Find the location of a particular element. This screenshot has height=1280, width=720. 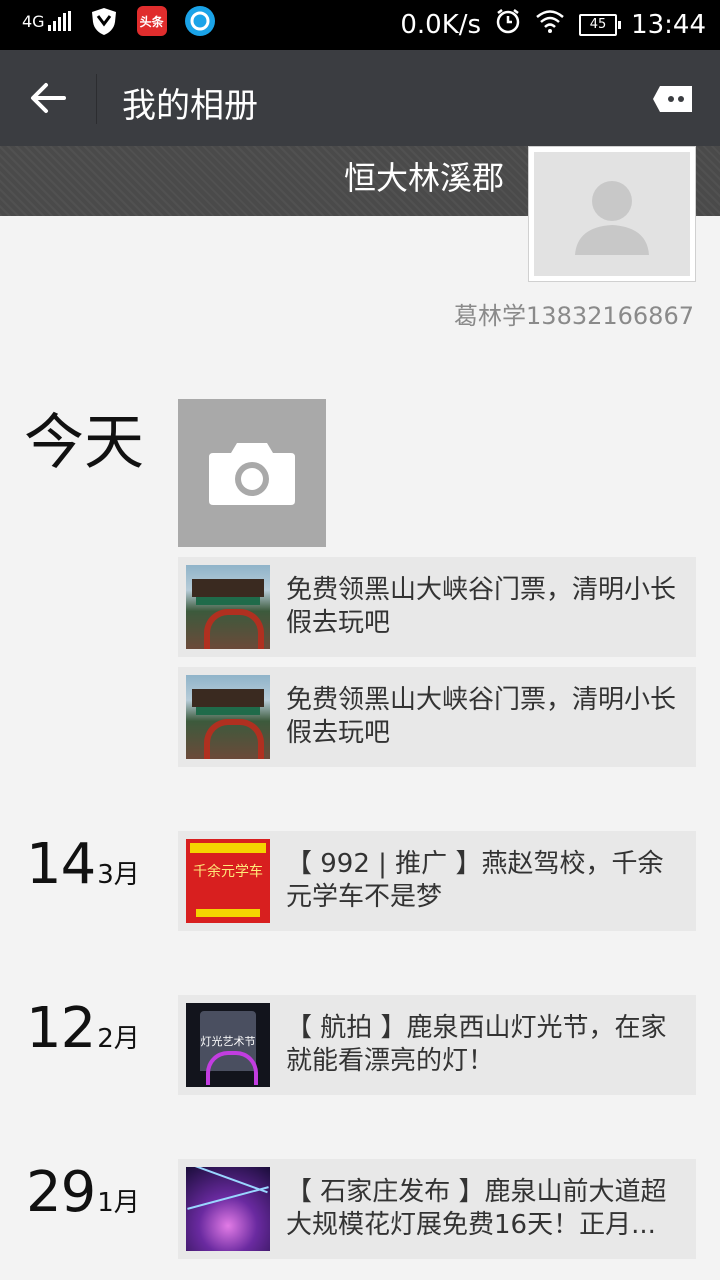

message-more-icon is located at coordinates (672, 99).